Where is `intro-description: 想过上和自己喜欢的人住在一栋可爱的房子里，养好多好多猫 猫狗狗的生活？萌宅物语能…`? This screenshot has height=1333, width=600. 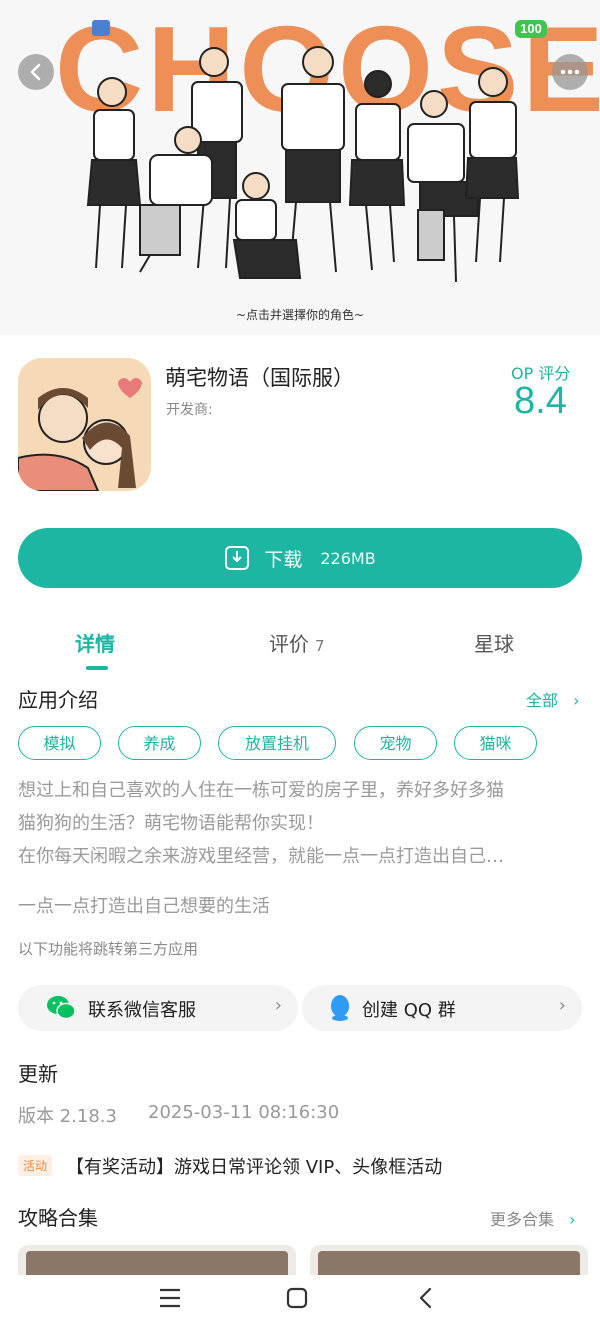 intro-description: 想过上和自己喜欢的人住在一栋可爱的房子里，养好多好多猫 猫狗狗的生活？萌宅物语能… is located at coordinates (301, 823).